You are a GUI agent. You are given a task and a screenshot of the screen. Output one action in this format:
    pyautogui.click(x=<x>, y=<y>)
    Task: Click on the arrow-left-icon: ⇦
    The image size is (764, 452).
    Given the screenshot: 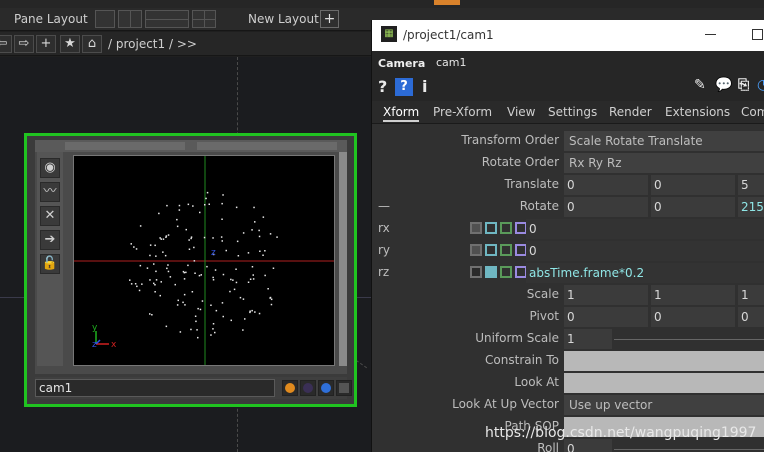 What is the action you would take?
    pyautogui.click(x=6, y=44)
    